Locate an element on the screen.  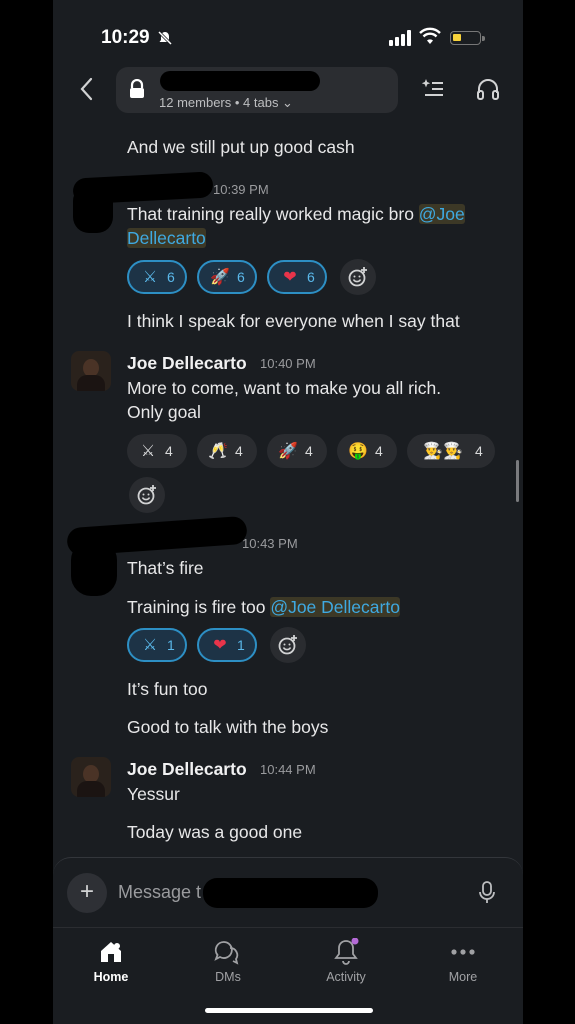
reaction-clinking-glasses: 🥂 4 is located at coordinates (227, 451).